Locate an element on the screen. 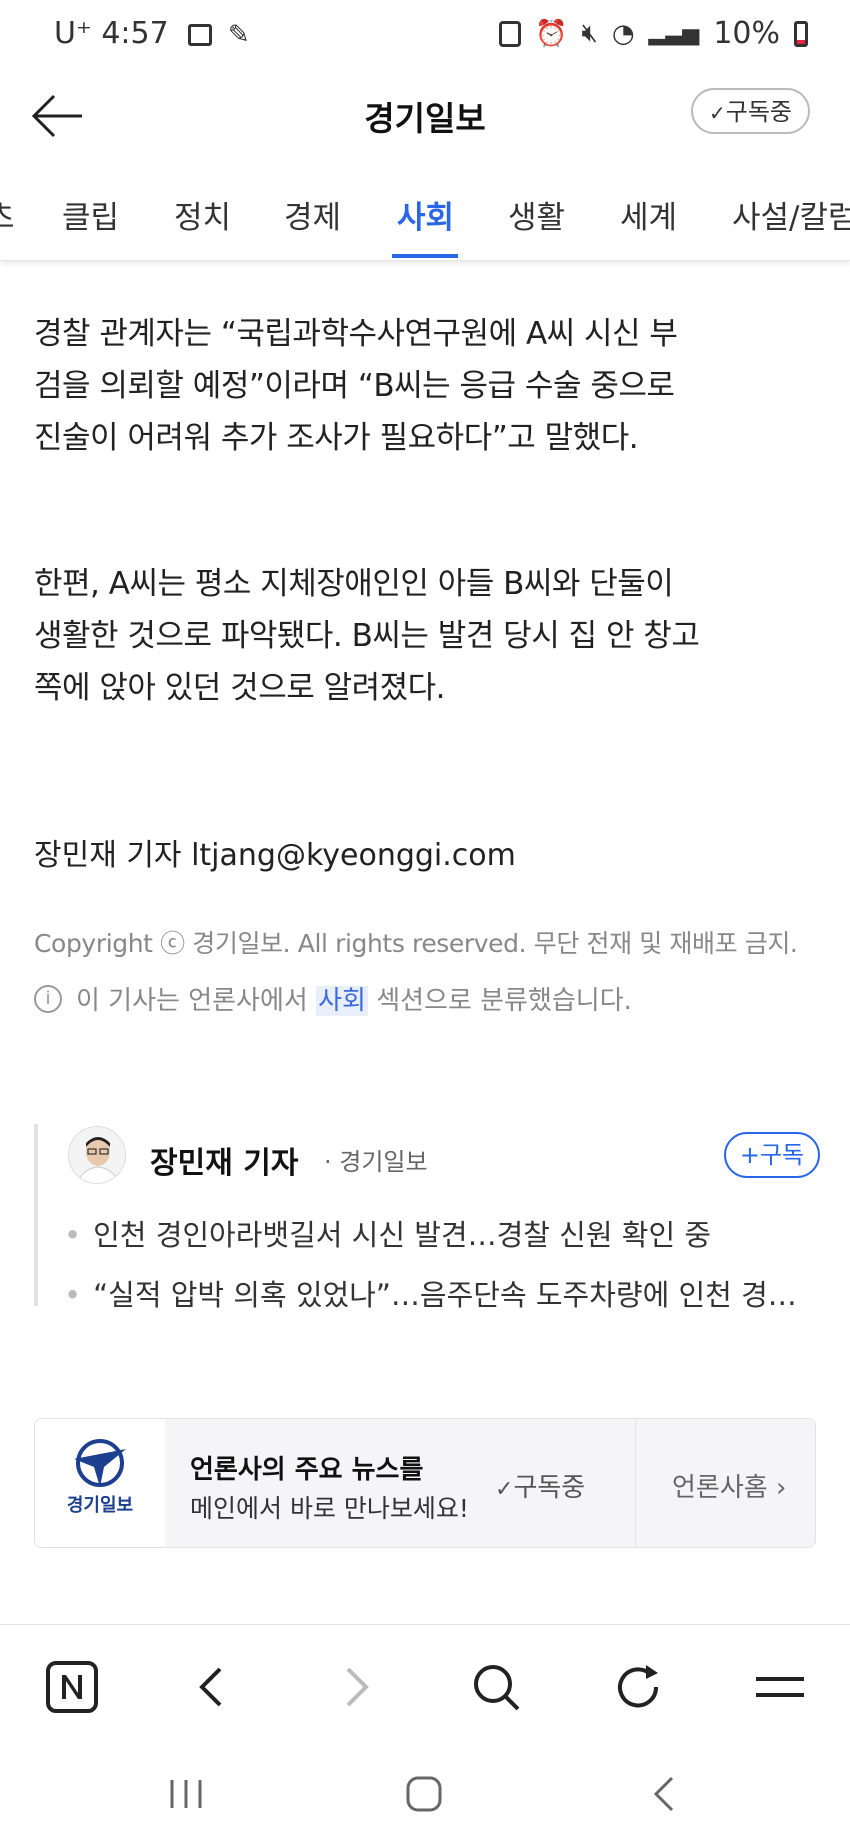 This screenshot has height=1842, width=850. recent-apps-icon is located at coordinates (186, 1794).